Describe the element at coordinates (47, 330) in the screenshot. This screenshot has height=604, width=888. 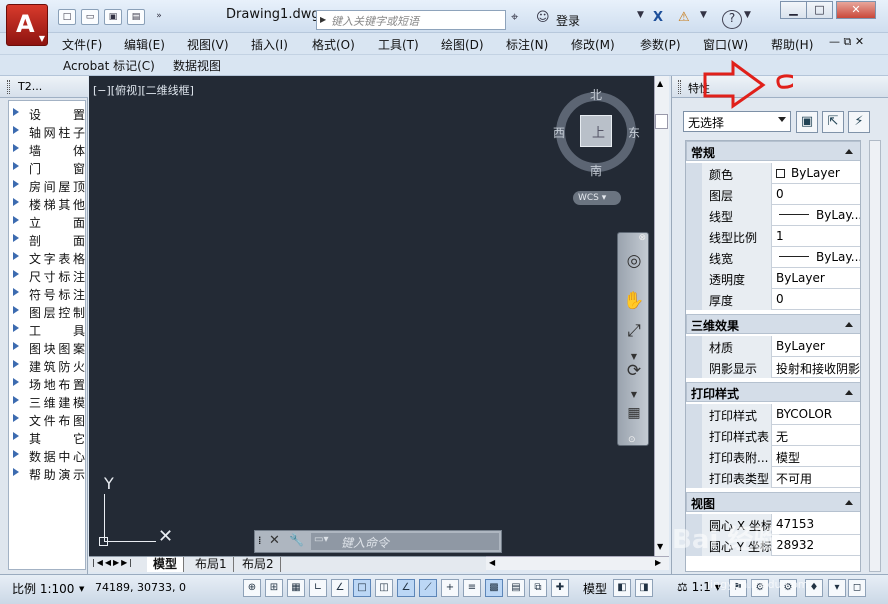
I see `palette-item: 工 具` at that location.